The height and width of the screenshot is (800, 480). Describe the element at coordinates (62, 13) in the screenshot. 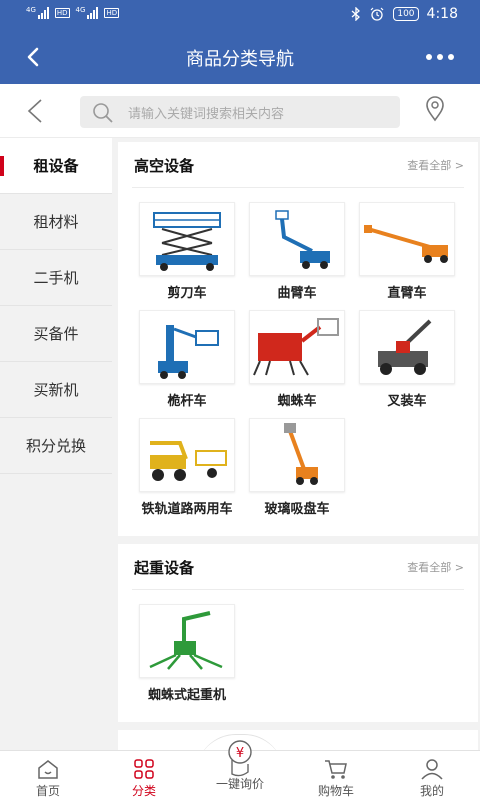

I see `hd-badge-1: HD` at that location.